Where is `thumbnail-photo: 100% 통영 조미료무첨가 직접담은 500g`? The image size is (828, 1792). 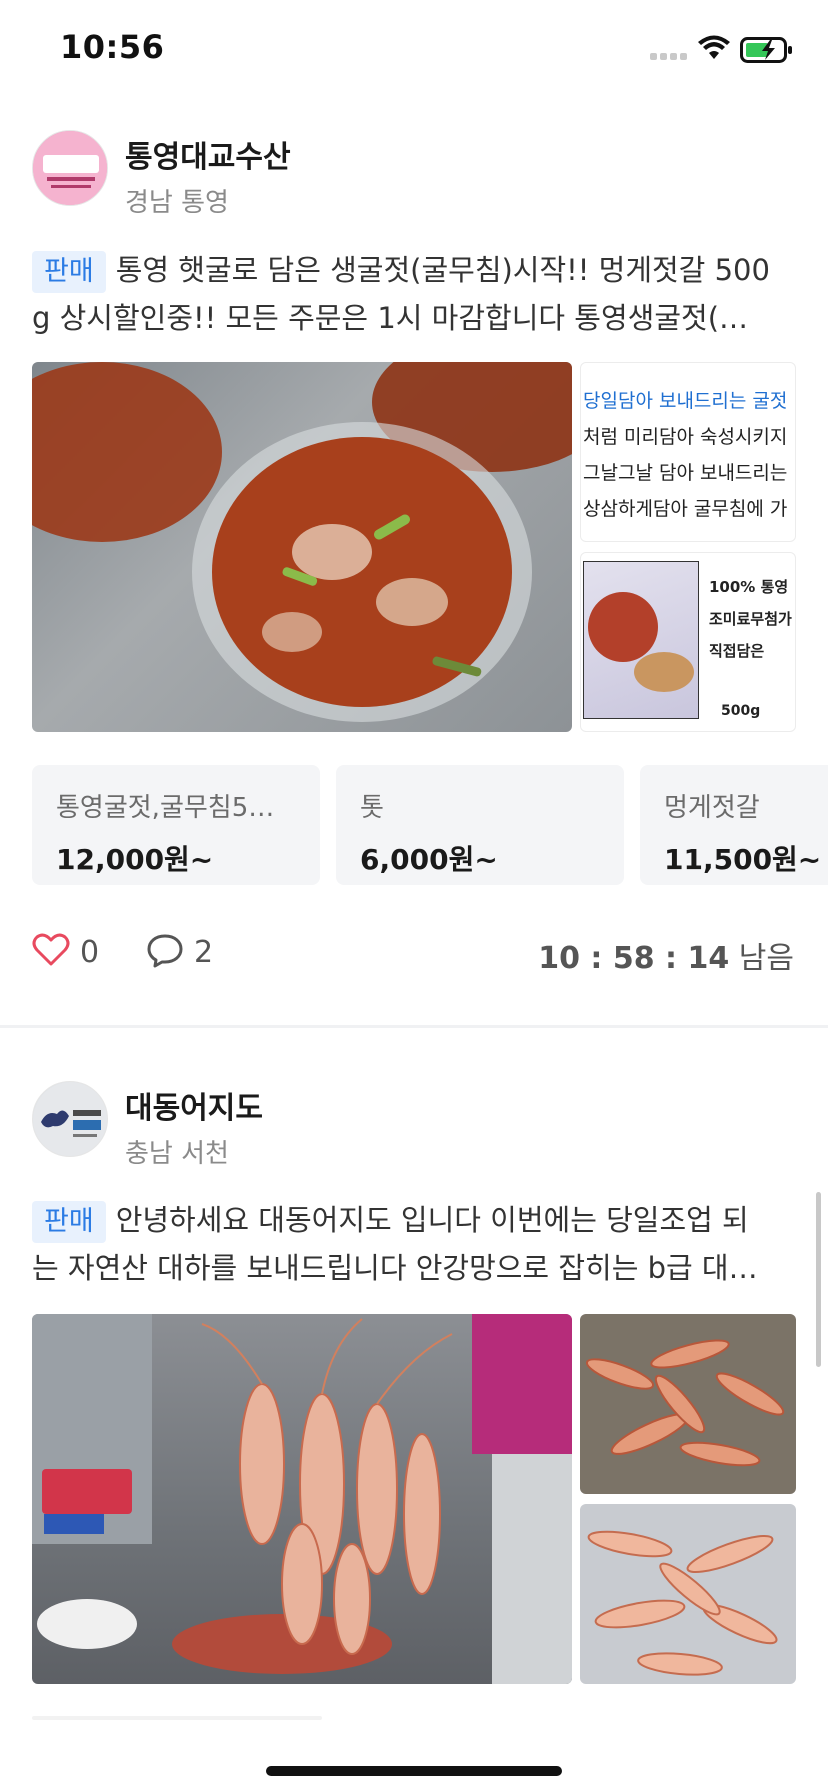
thumbnail-photo: 100% 통영 조미료무첨가 직접담은 500g is located at coordinates (688, 642).